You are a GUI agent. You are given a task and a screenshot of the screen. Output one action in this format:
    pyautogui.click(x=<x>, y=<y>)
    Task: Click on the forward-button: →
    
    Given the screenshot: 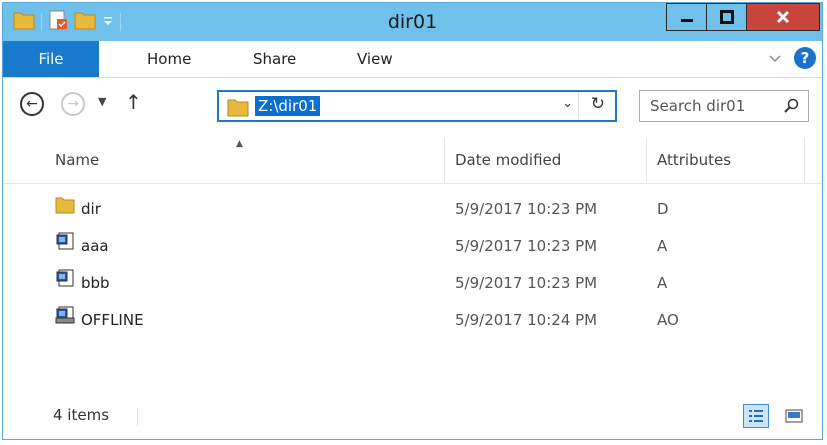 What is the action you would take?
    pyautogui.click(x=73, y=104)
    